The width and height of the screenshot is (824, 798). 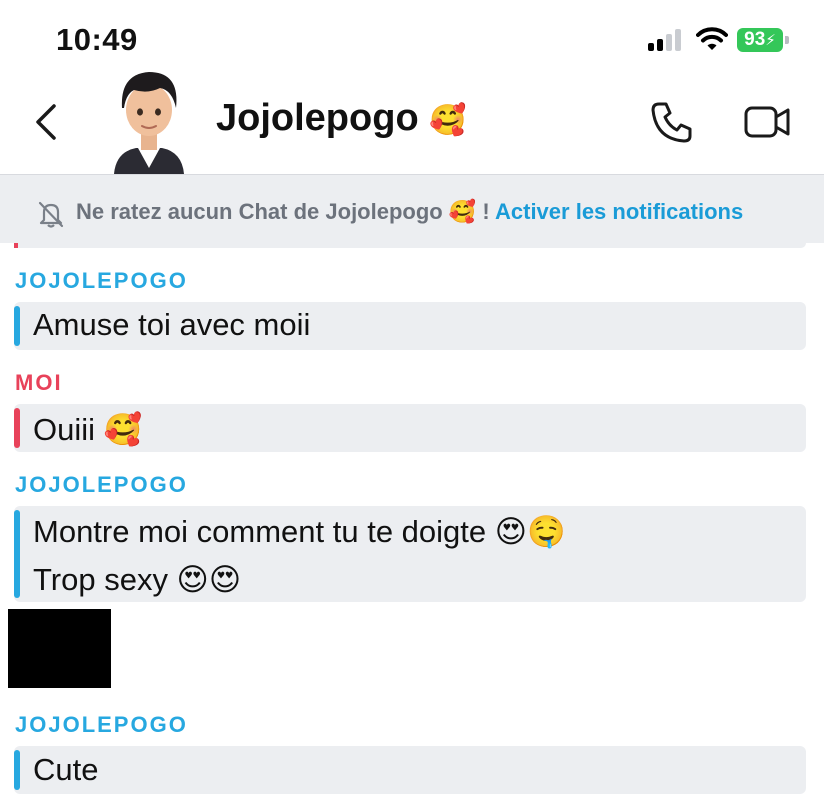 What do you see at coordinates (172, 324) in the screenshot?
I see `message-text: Amuse toi avec moii` at bounding box center [172, 324].